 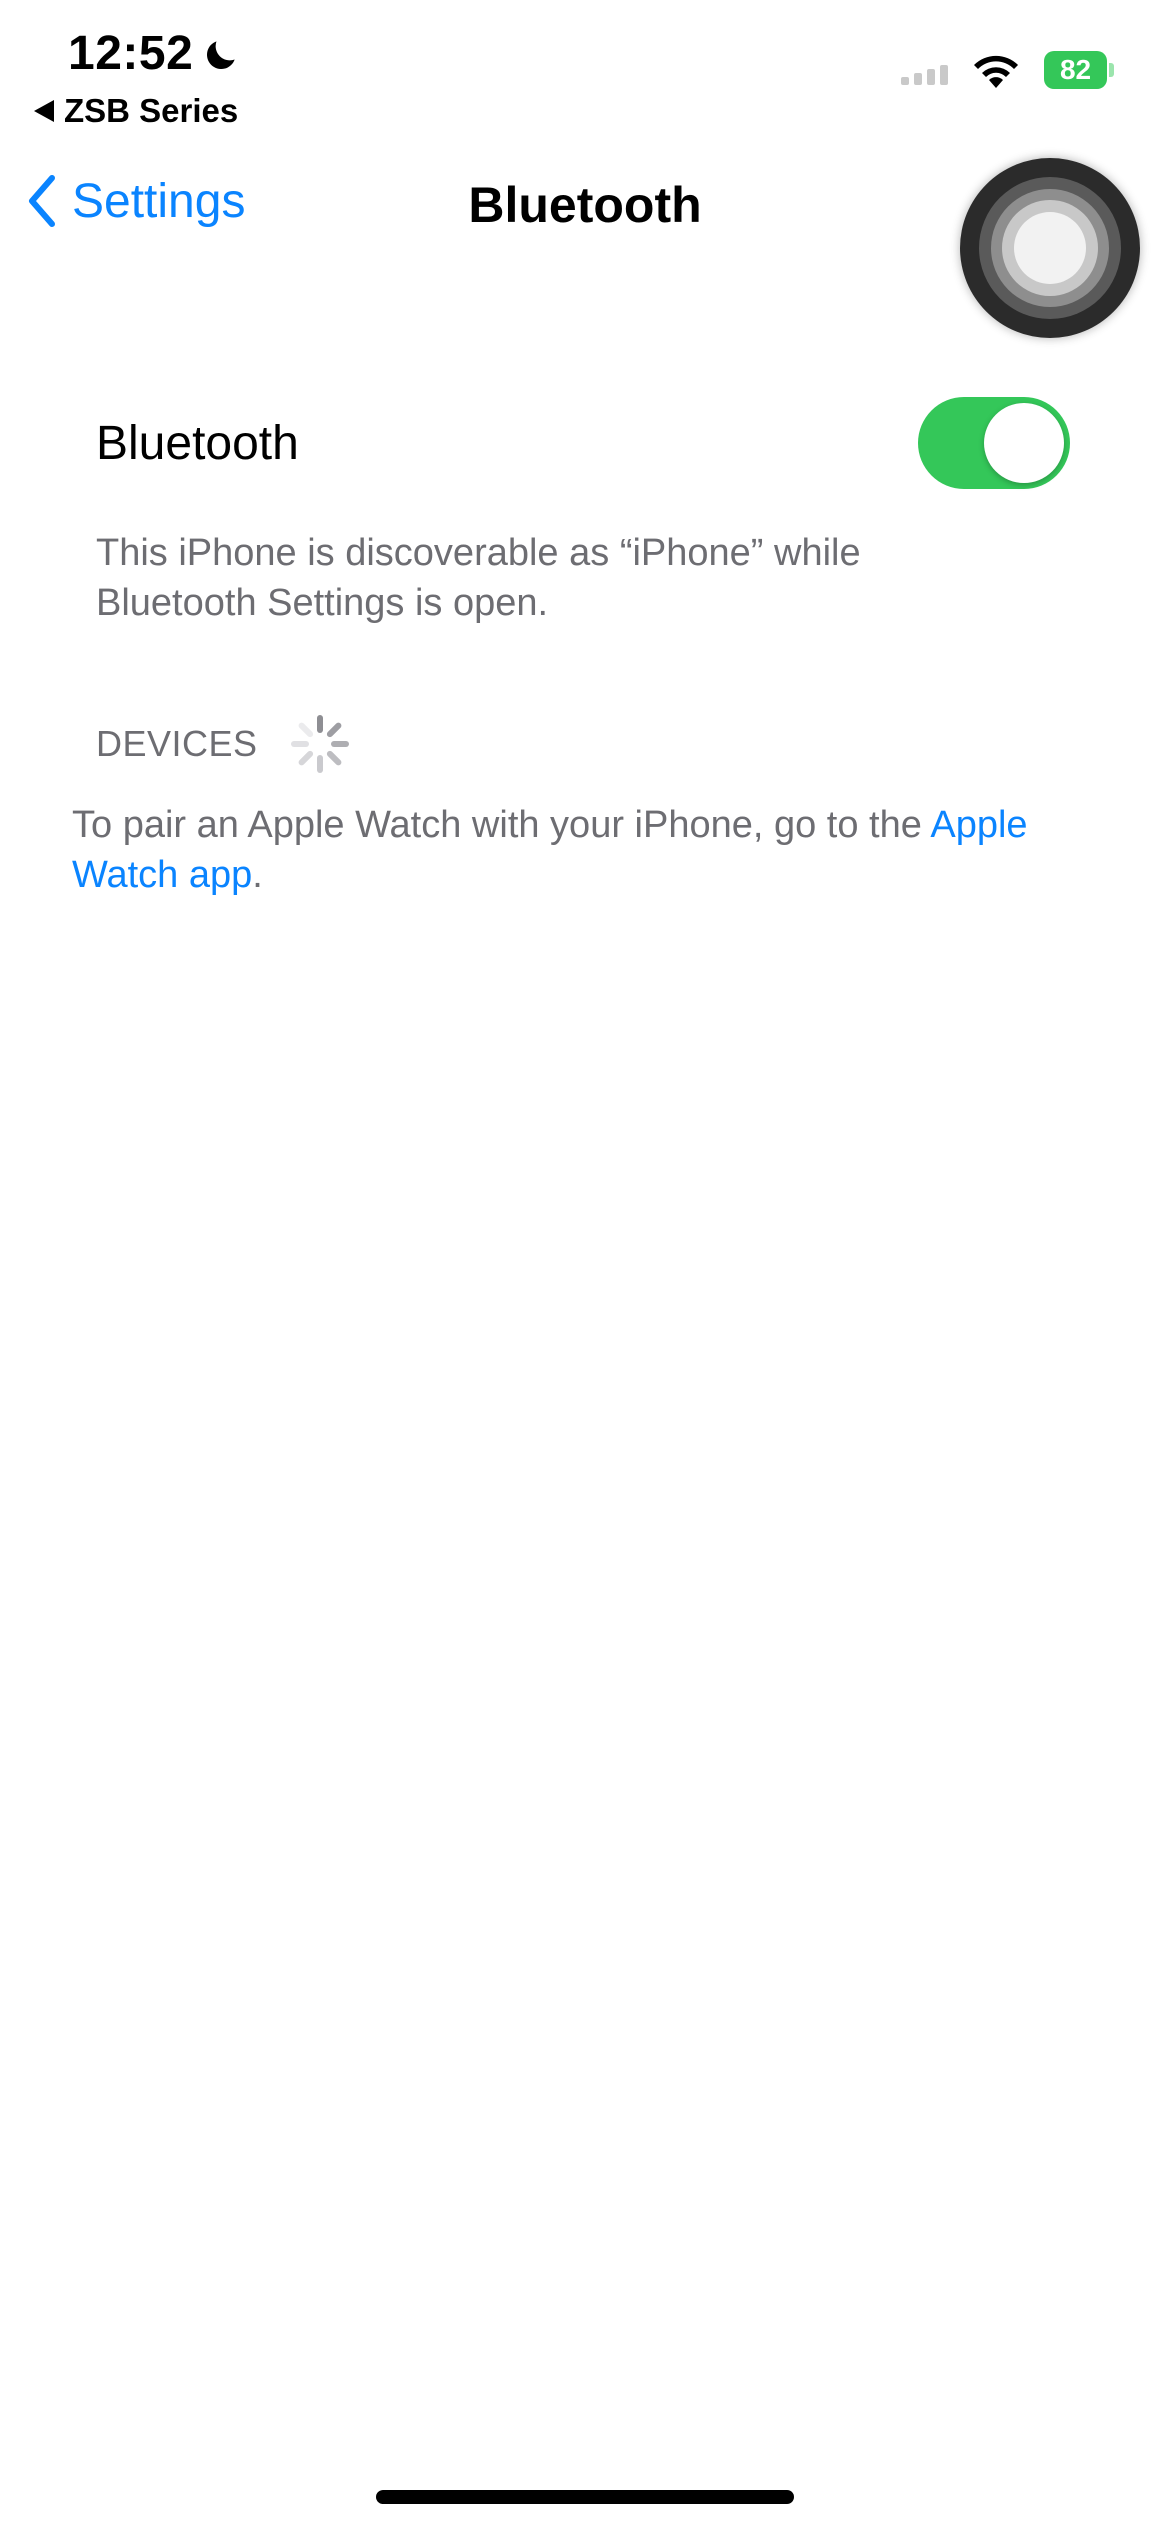 What do you see at coordinates (177, 743) in the screenshot?
I see `devices-header-label: DEVICES` at bounding box center [177, 743].